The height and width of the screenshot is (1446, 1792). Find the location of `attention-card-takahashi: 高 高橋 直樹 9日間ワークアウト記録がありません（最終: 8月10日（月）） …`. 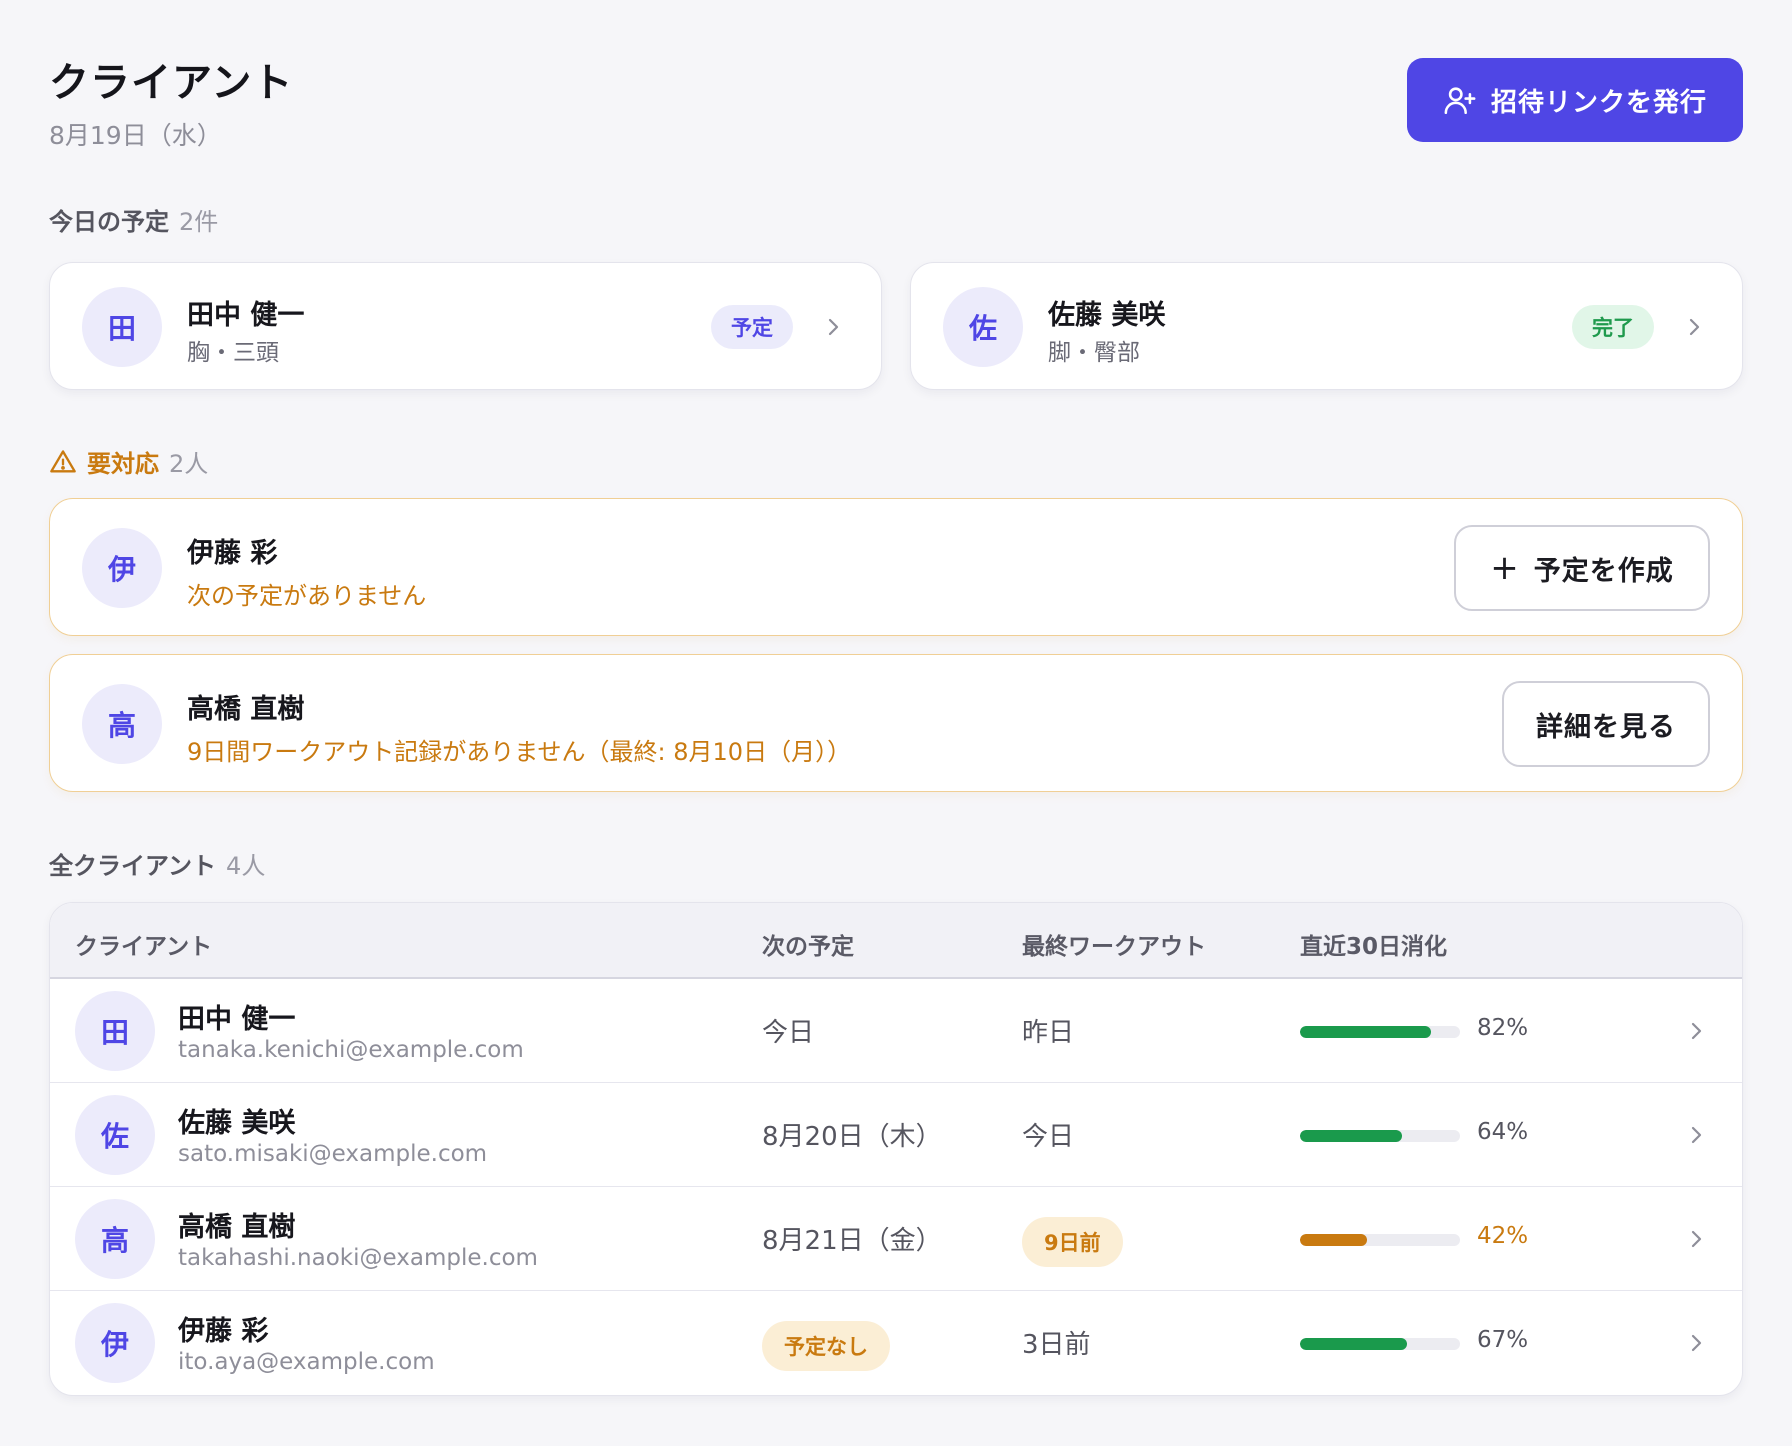

attention-card-takahashi: 高 高橋 直樹 9日間ワークアウト記録がありません（最終: 8月10日（月）） … is located at coordinates (896, 723).